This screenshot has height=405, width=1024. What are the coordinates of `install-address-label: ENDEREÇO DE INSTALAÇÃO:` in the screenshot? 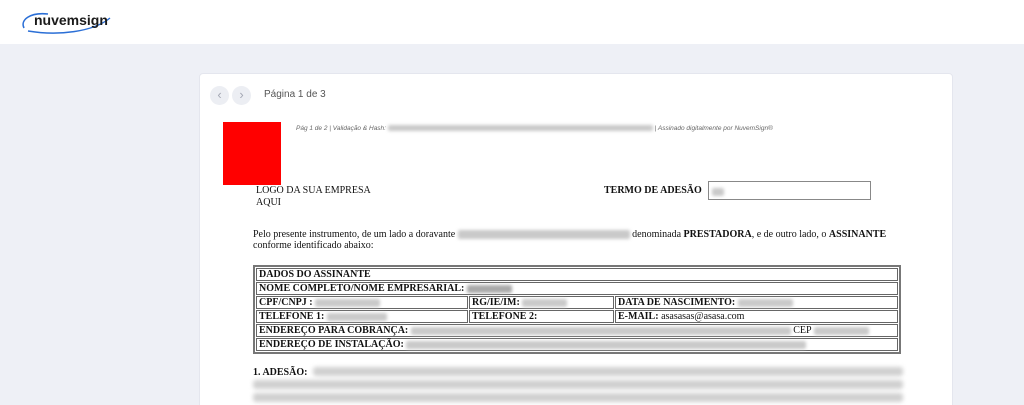 It's located at (331, 344).